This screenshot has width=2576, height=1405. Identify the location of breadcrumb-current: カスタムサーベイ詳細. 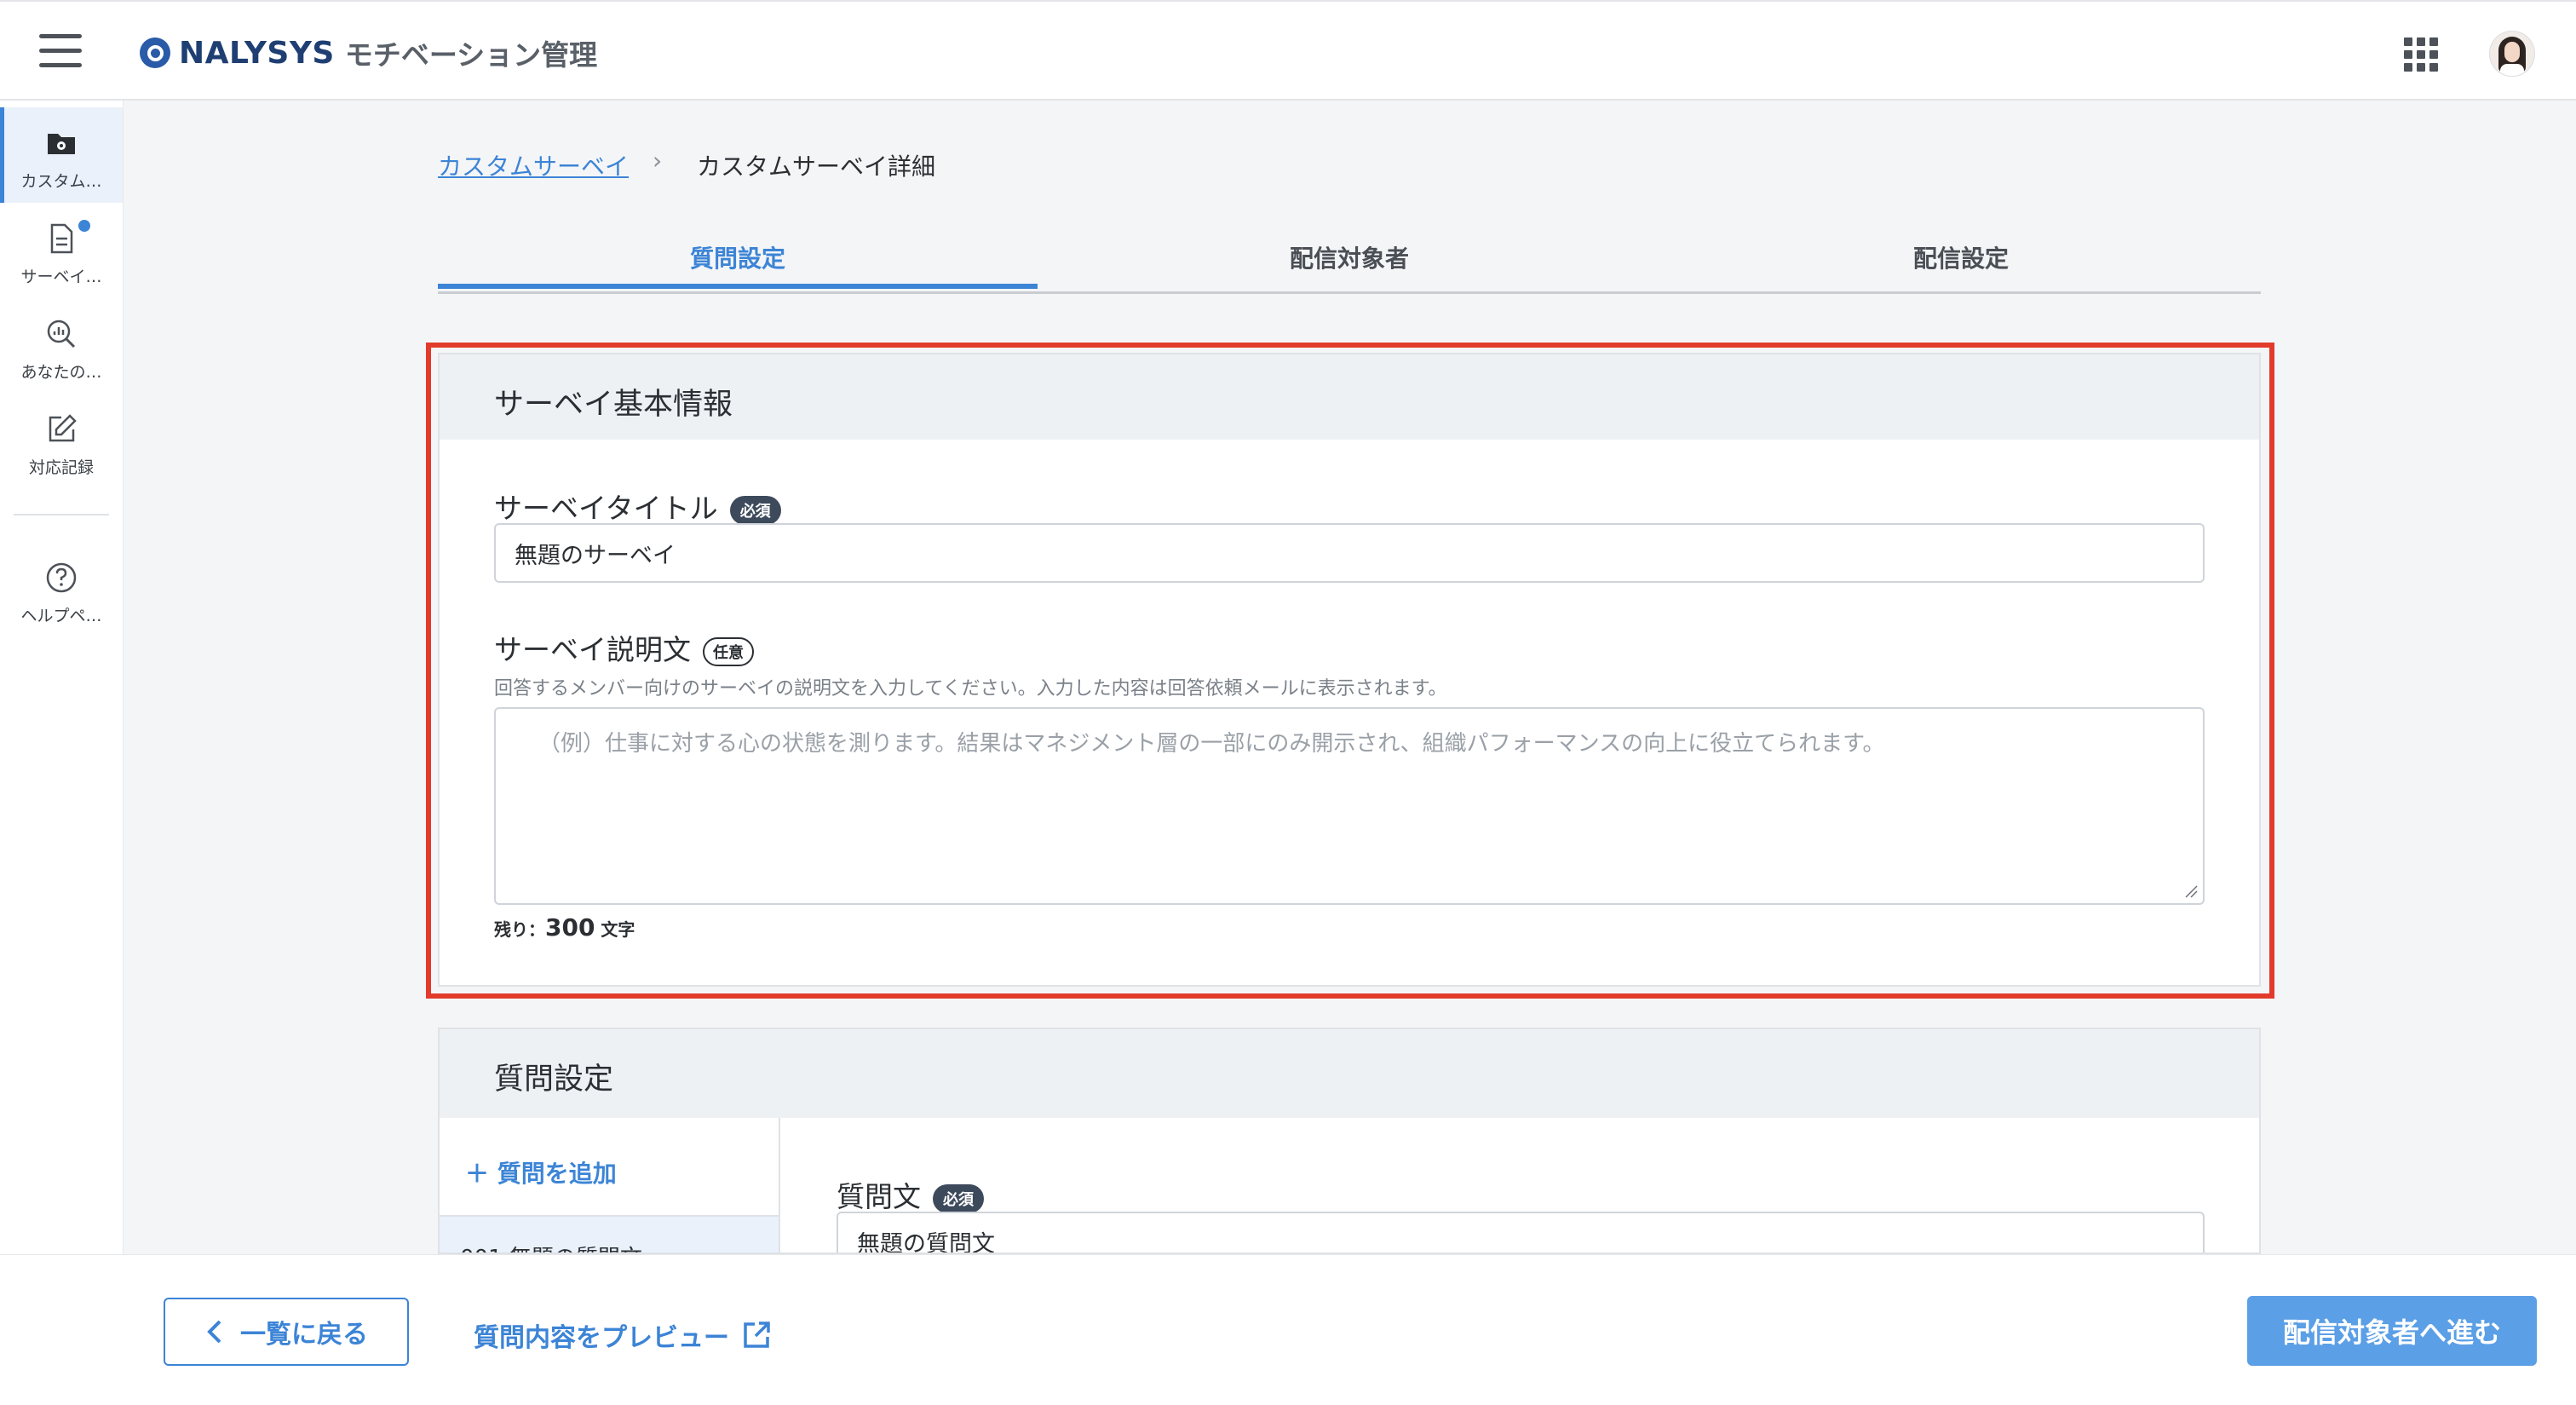
(817, 167).